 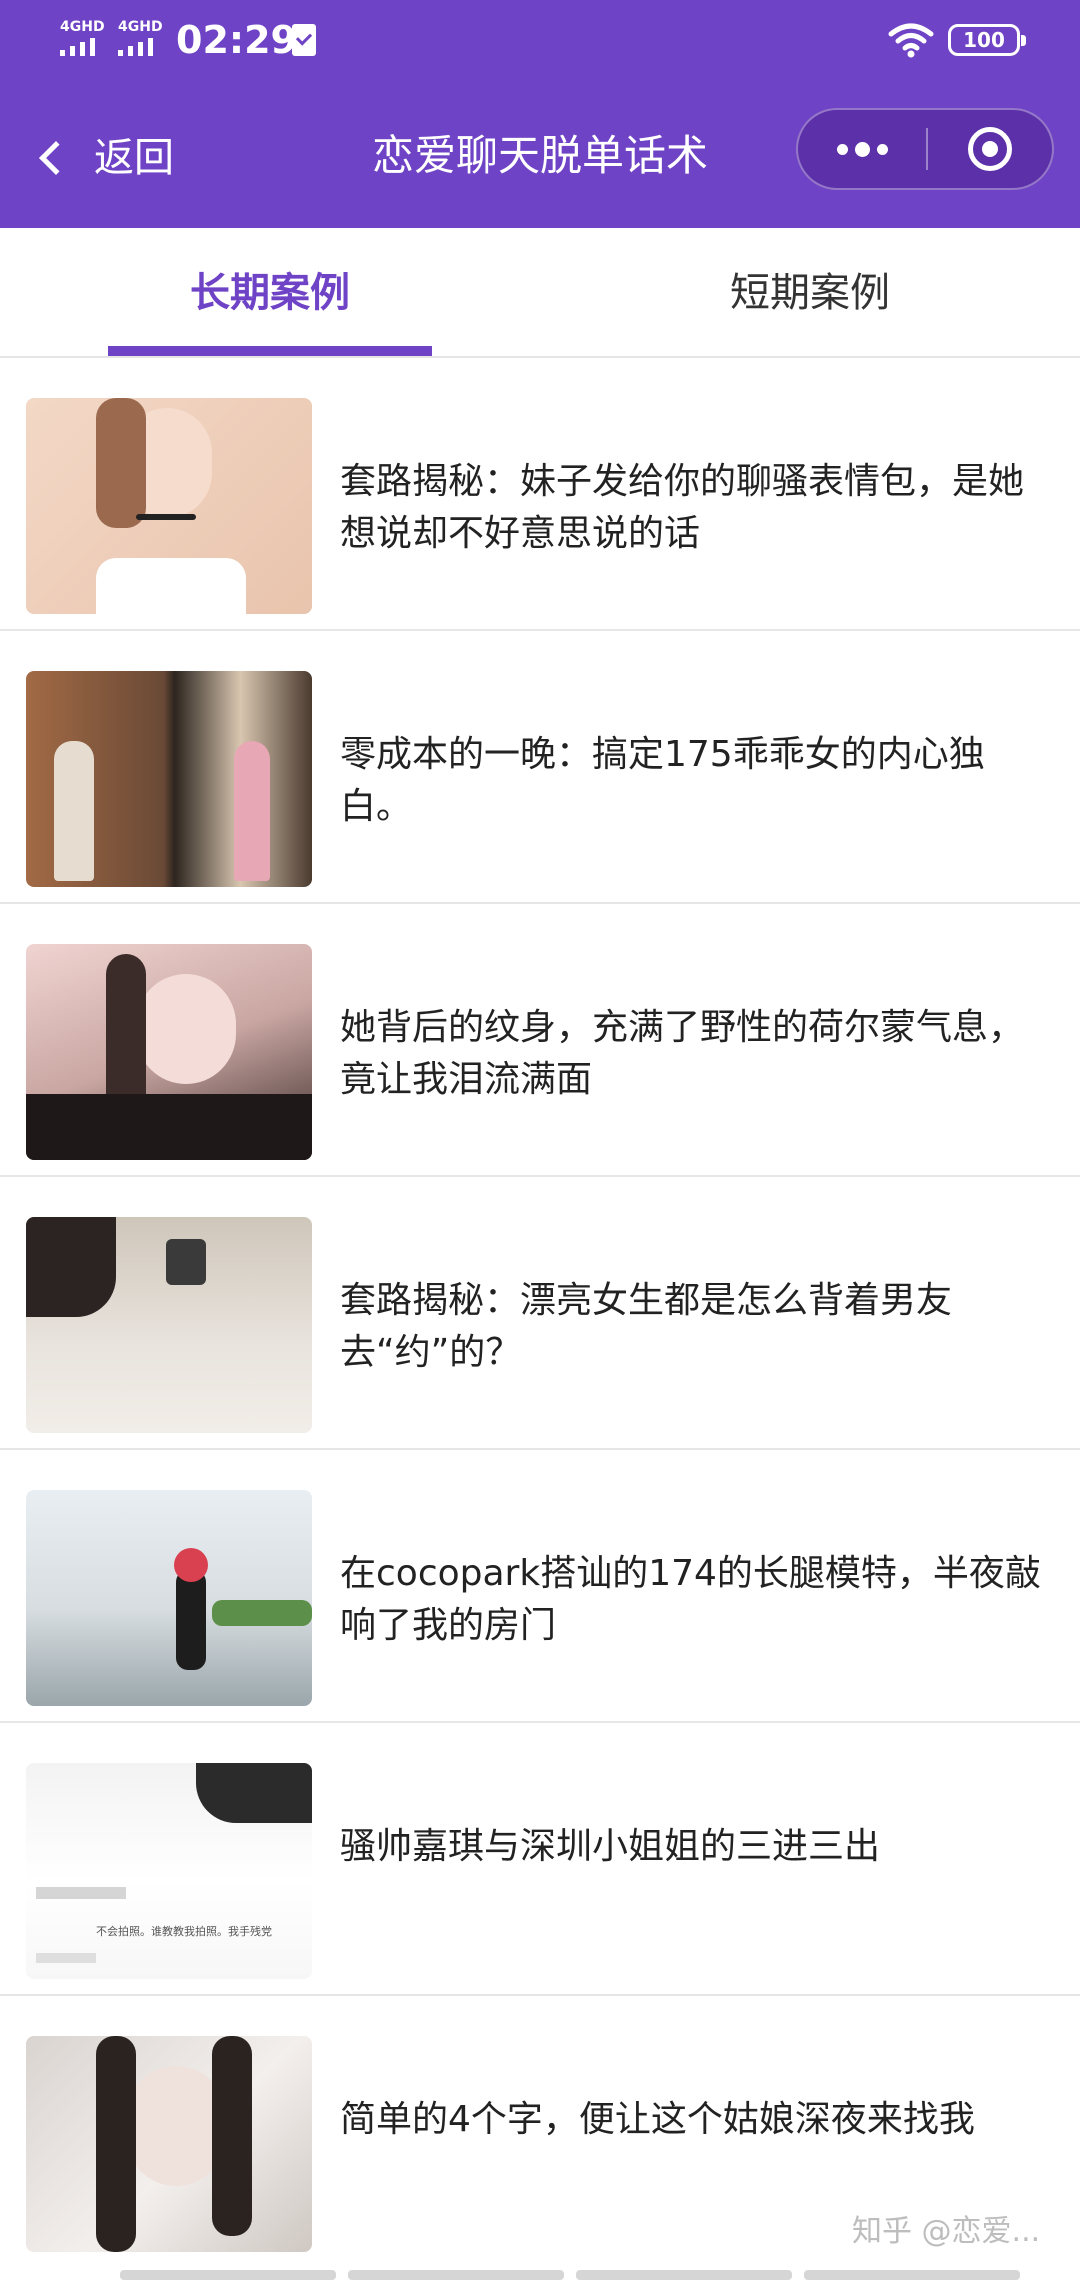 What do you see at coordinates (682, 1053) in the screenshot?
I see `article-title: 她背后的纹身，充满了野性的荷尔蒙气息，竟让我泪流满面` at bounding box center [682, 1053].